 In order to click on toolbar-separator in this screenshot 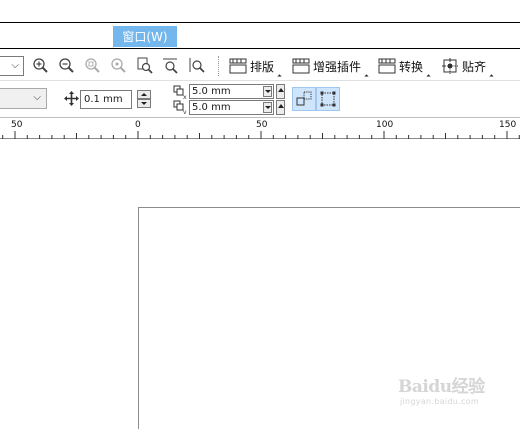, I will do `click(218, 66)`.